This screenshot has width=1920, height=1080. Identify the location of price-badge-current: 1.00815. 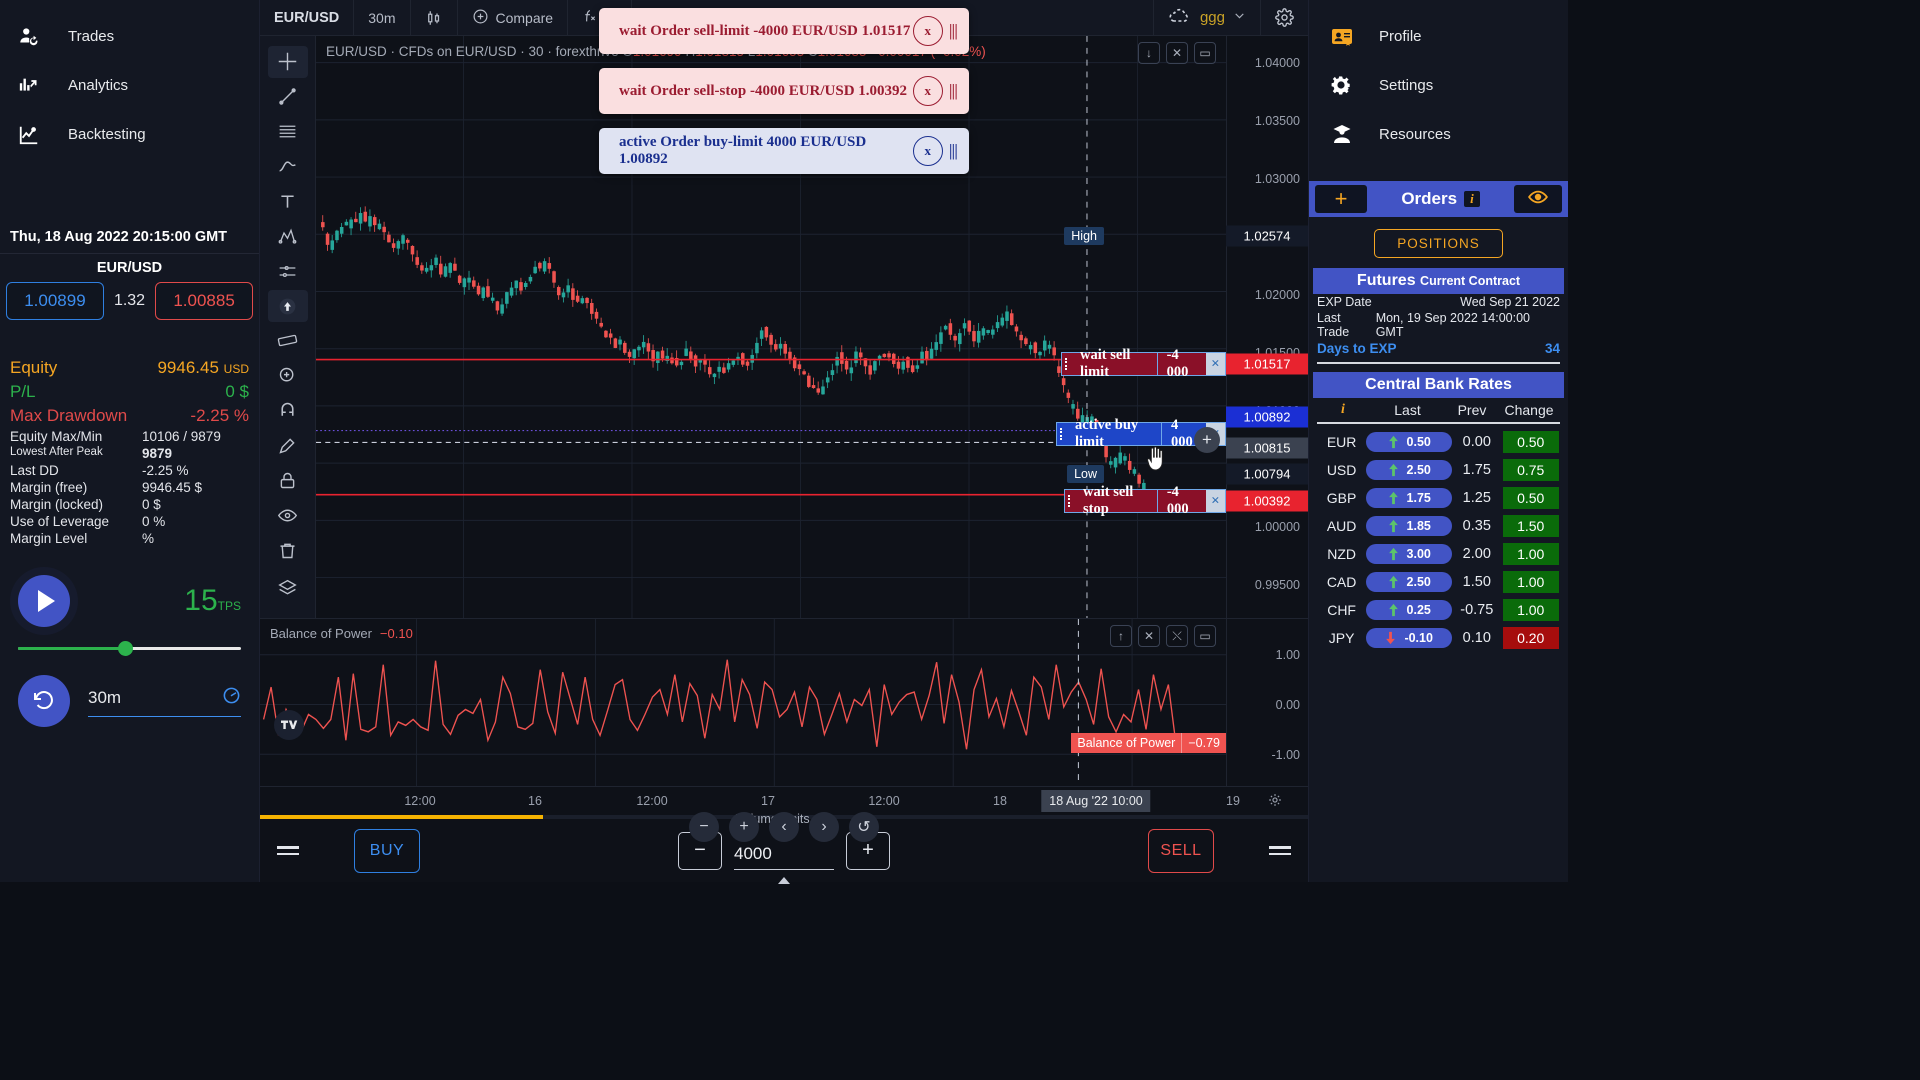
(1267, 448).